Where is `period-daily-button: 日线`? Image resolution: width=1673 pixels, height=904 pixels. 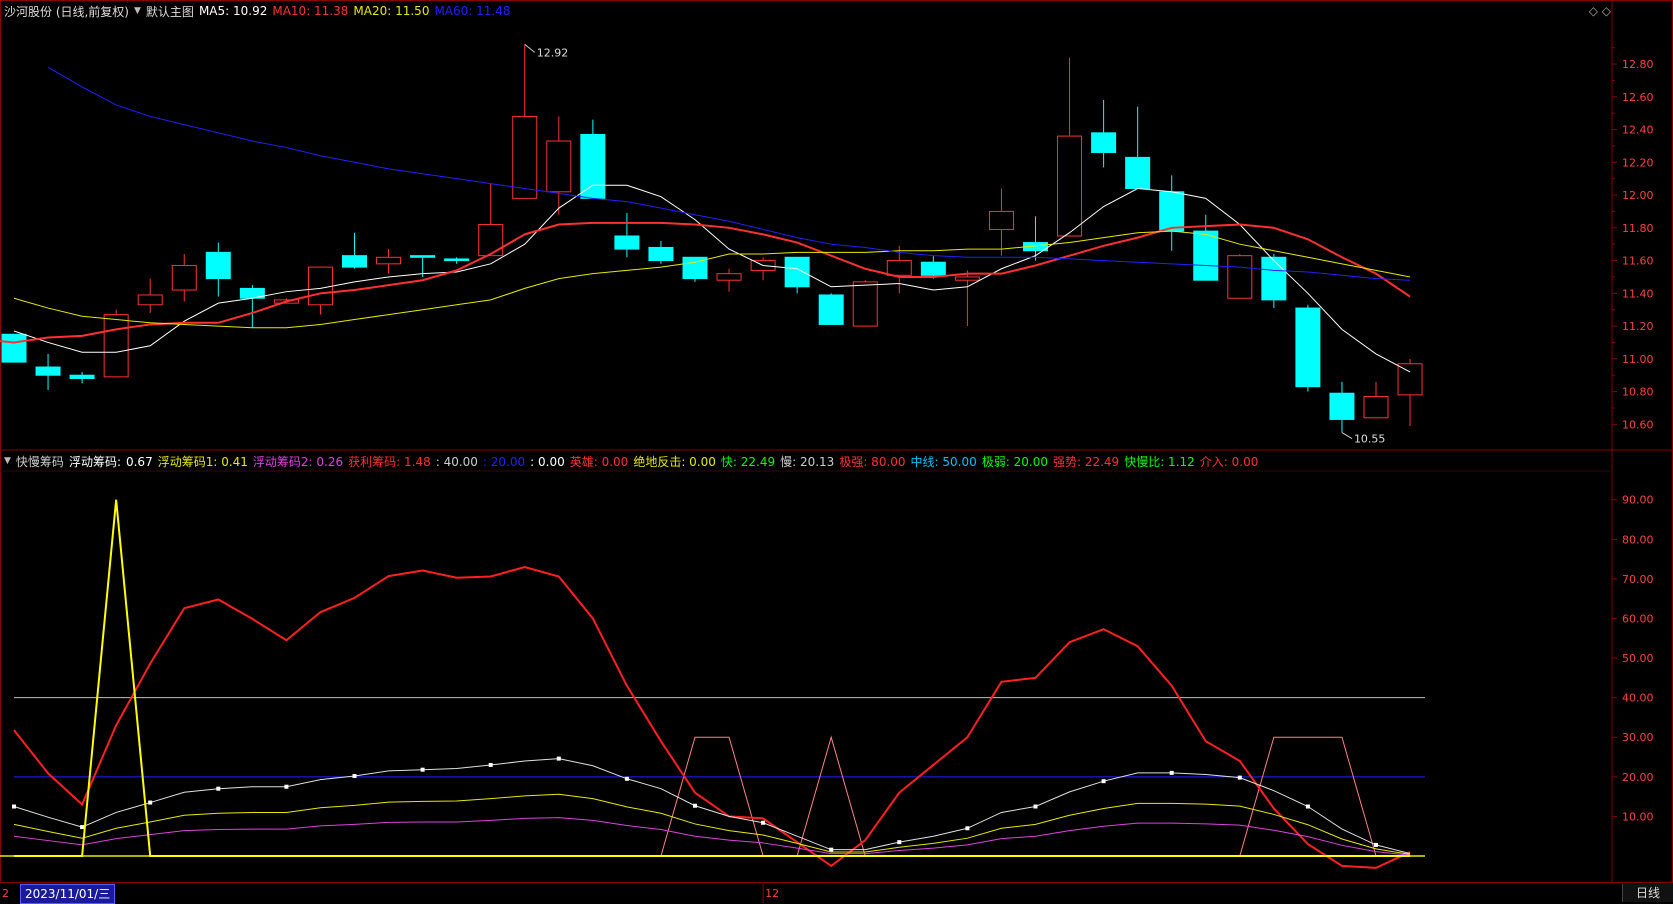 period-daily-button: 日线 is located at coordinates (1647, 893).